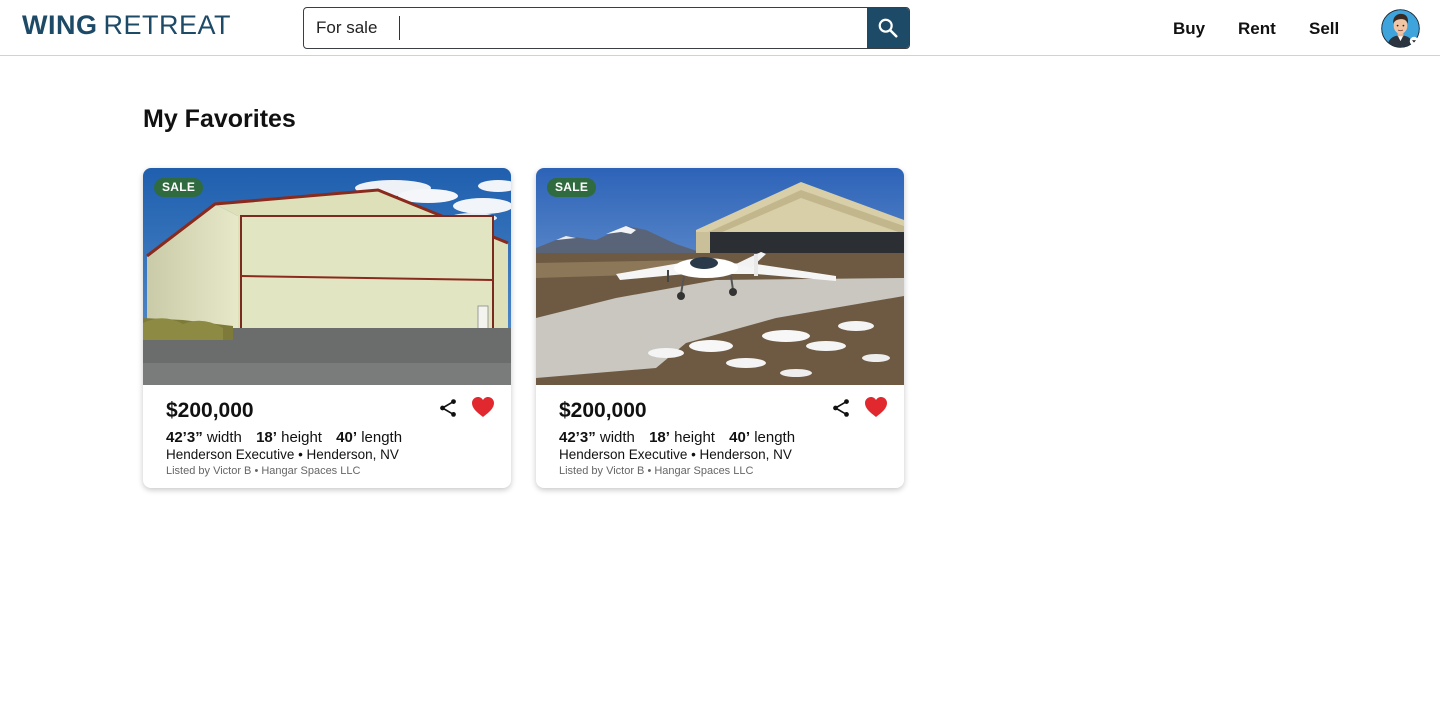  I want to click on site-logo: WING RETREAT, so click(126, 25).